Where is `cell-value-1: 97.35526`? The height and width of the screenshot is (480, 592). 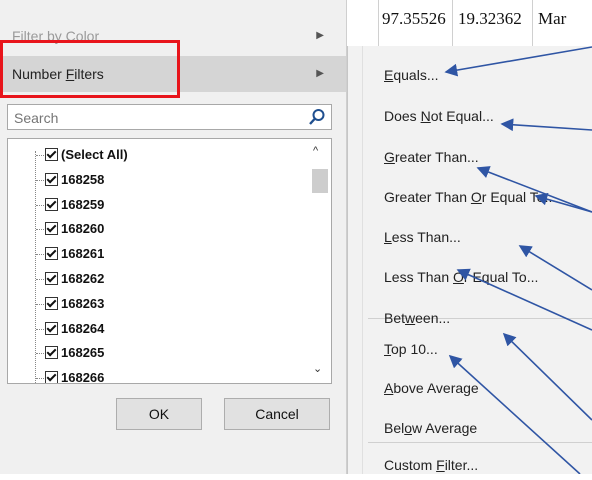 cell-value-1: 97.35526 is located at coordinates (414, 23).